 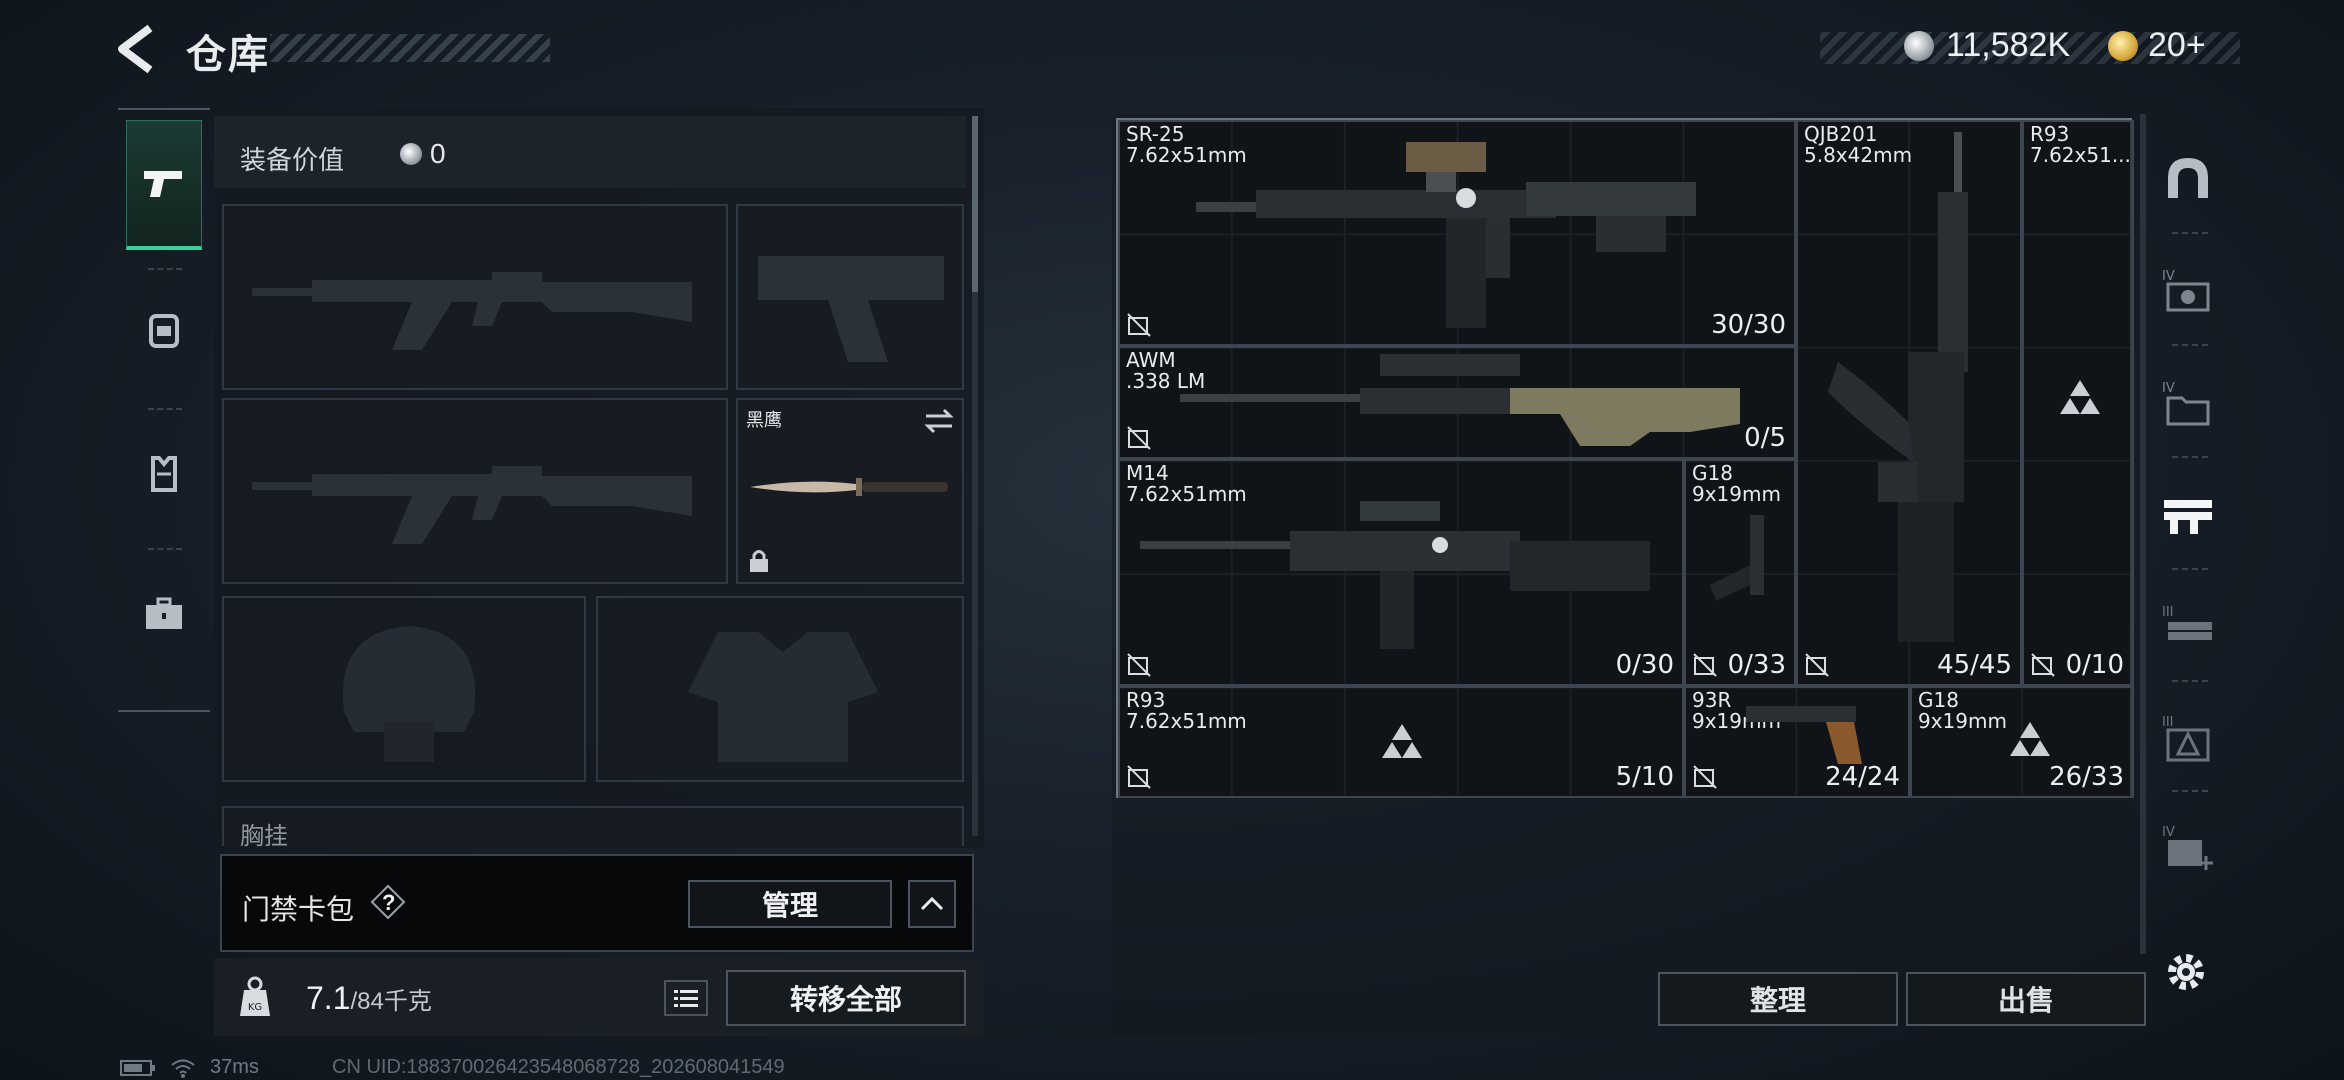 What do you see at coordinates (292, 160) in the screenshot?
I see `equipment-value-label: 装备价值` at bounding box center [292, 160].